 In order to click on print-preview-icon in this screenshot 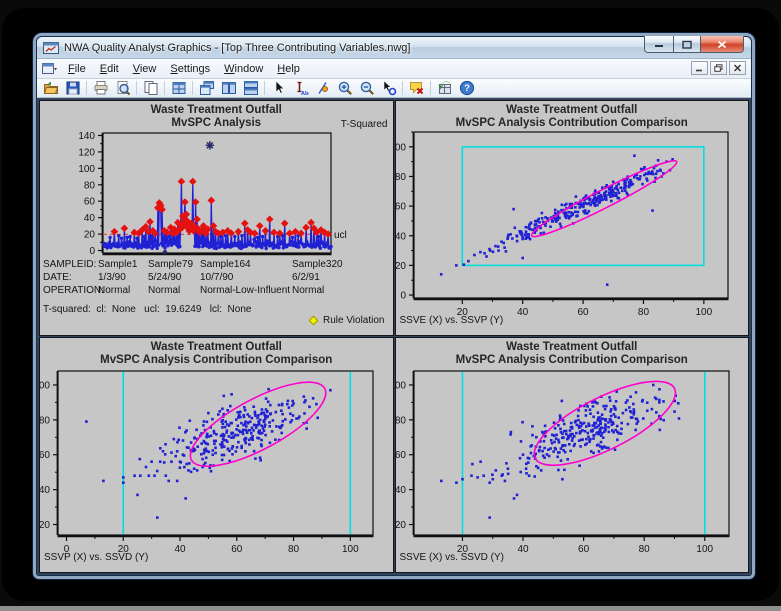, I will do `click(123, 88)`.